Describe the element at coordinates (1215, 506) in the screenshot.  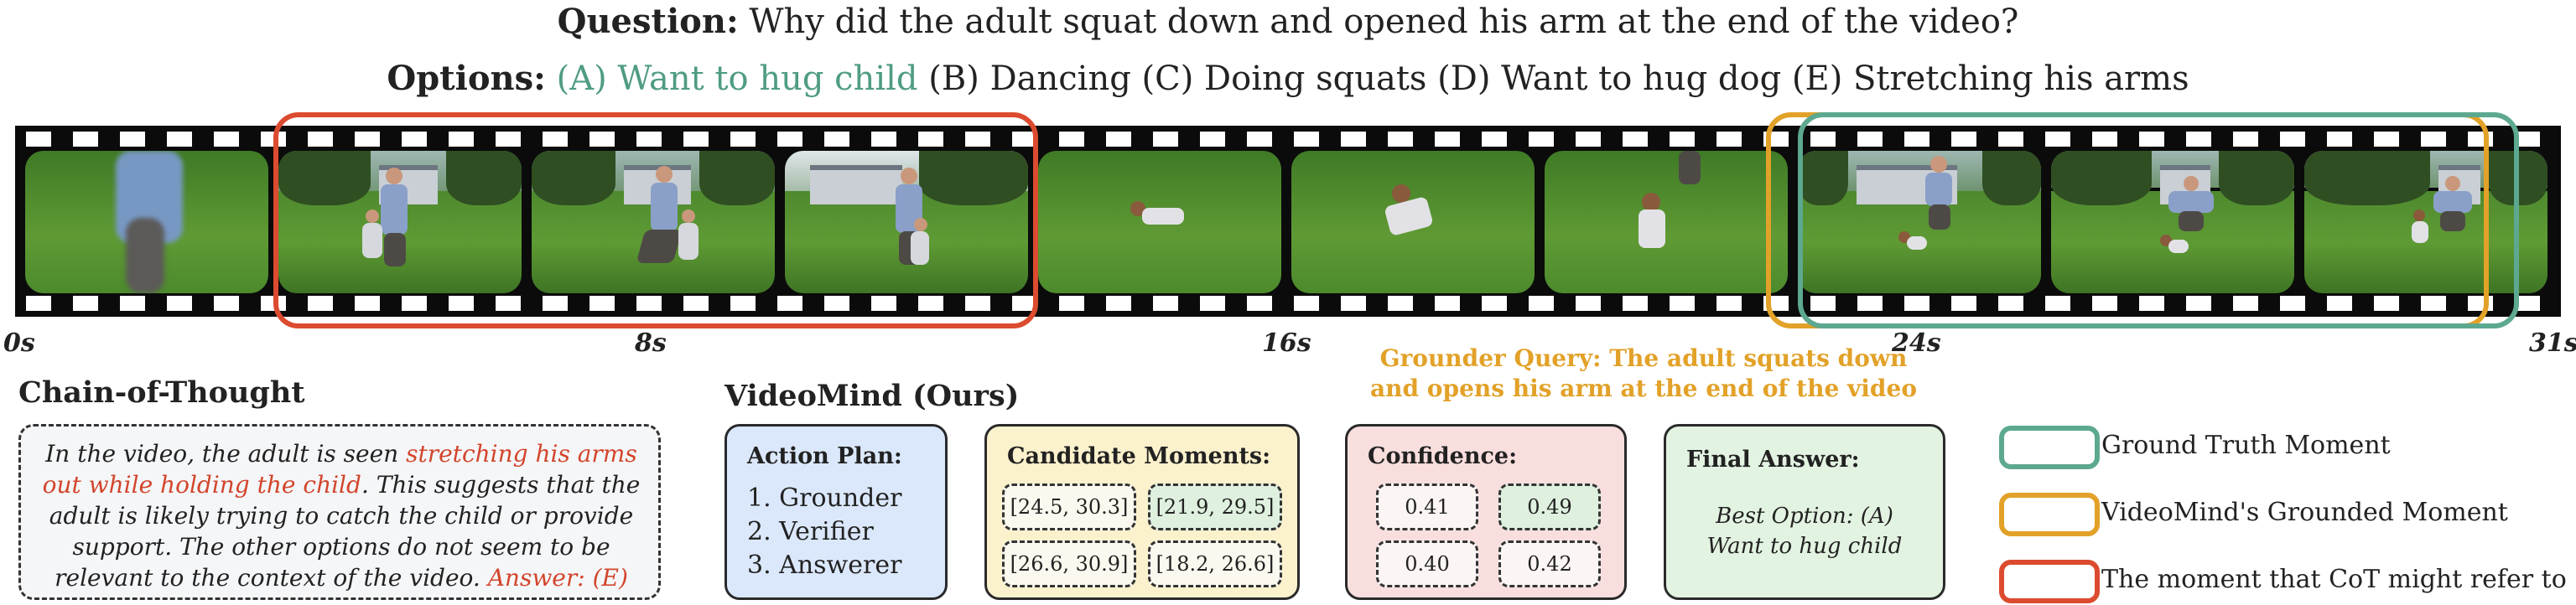
I see `candidate-moment-selected: [21.9, 29.5]` at that location.